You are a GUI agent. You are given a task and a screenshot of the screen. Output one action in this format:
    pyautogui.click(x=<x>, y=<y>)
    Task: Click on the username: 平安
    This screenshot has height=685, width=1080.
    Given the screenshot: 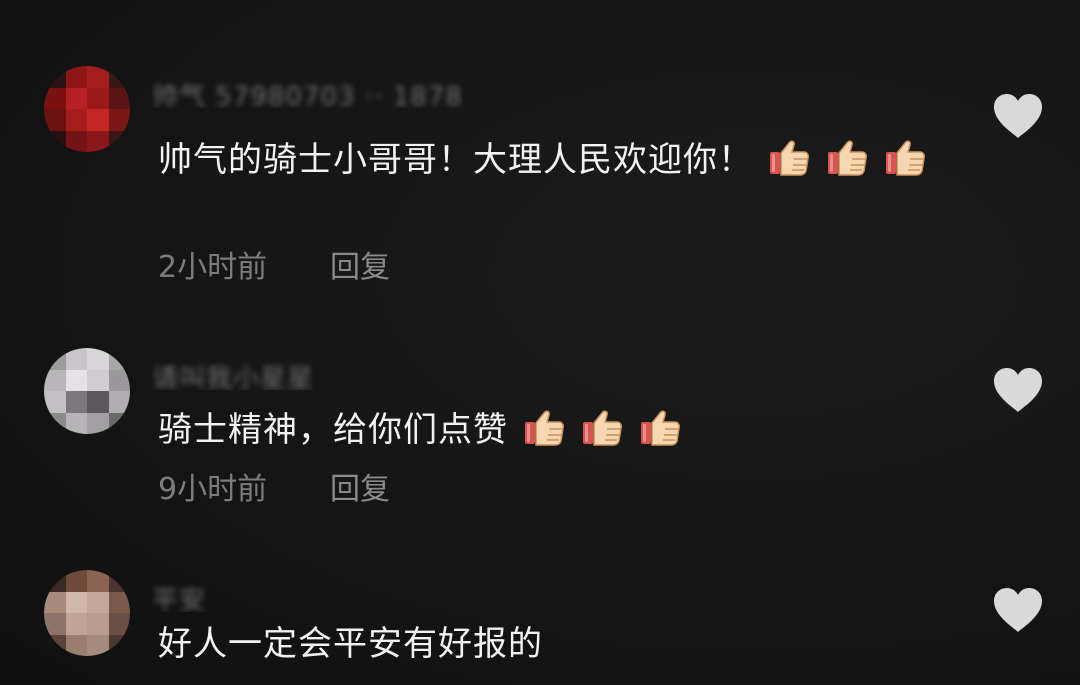 What is the action you would take?
    pyautogui.click(x=179, y=598)
    